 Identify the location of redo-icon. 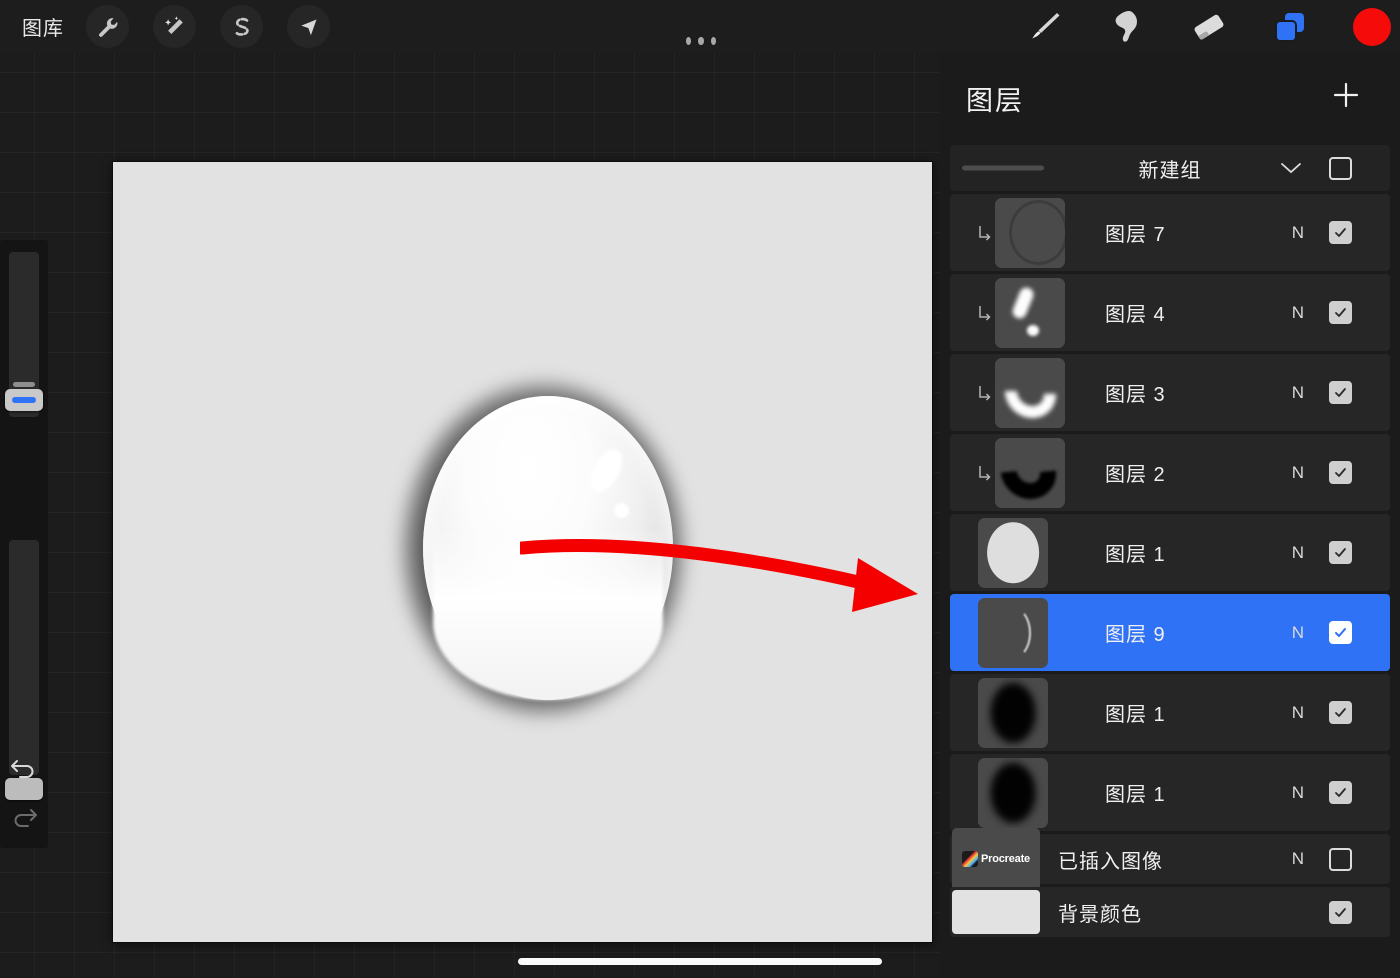
(24, 817).